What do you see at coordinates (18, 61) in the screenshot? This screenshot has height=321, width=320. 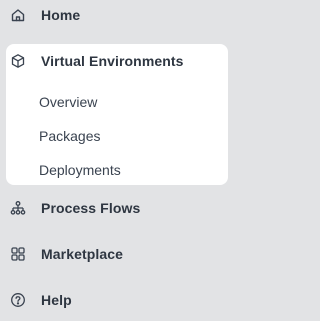 I see `cube-icon` at bounding box center [18, 61].